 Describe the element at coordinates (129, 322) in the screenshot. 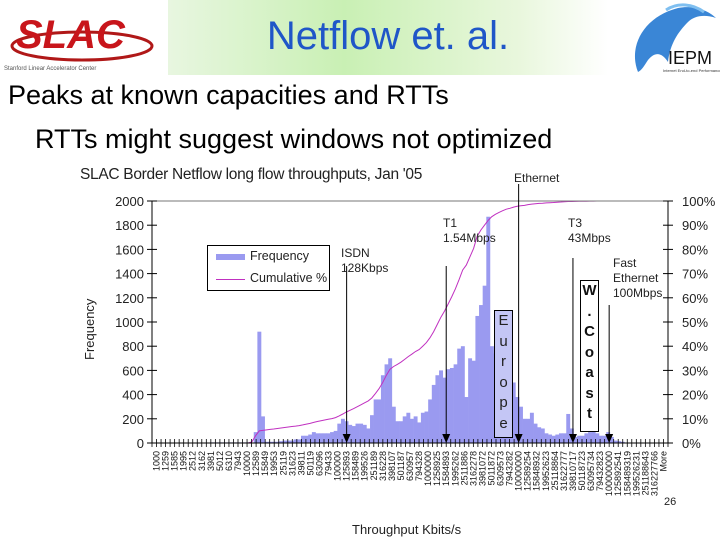

I see `y-tick-label: 1000` at that location.